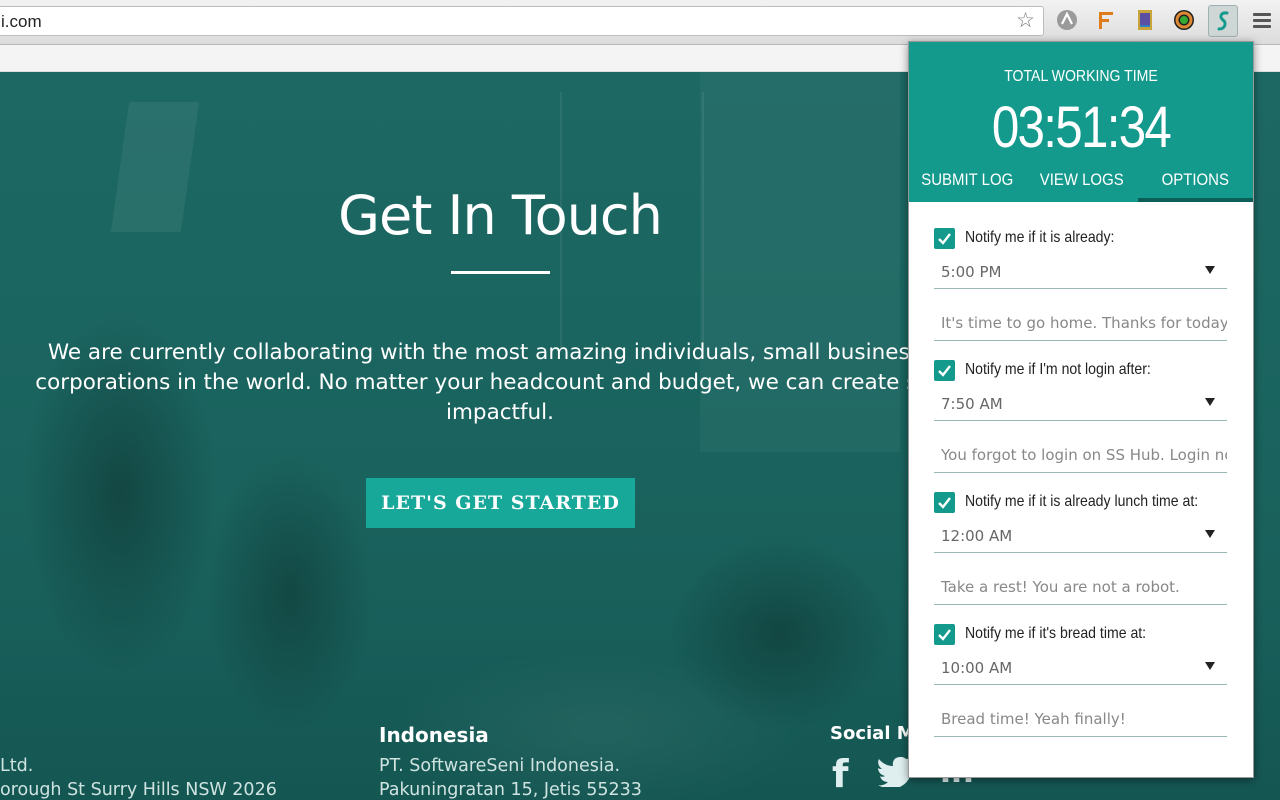  What do you see at coordinates (21, 21) in the screenshot?
I see `address-bar-url: i.com` at bounding box center [21, 21].